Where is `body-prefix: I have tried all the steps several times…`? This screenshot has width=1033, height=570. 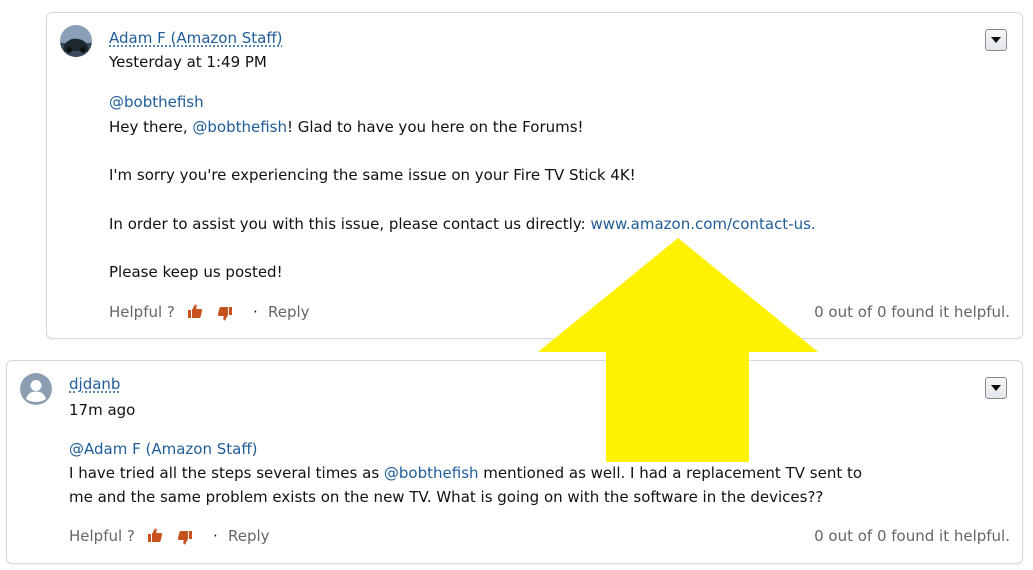 body-prefix: I have tried all the steps several times… is located at coordinates (226, 473).